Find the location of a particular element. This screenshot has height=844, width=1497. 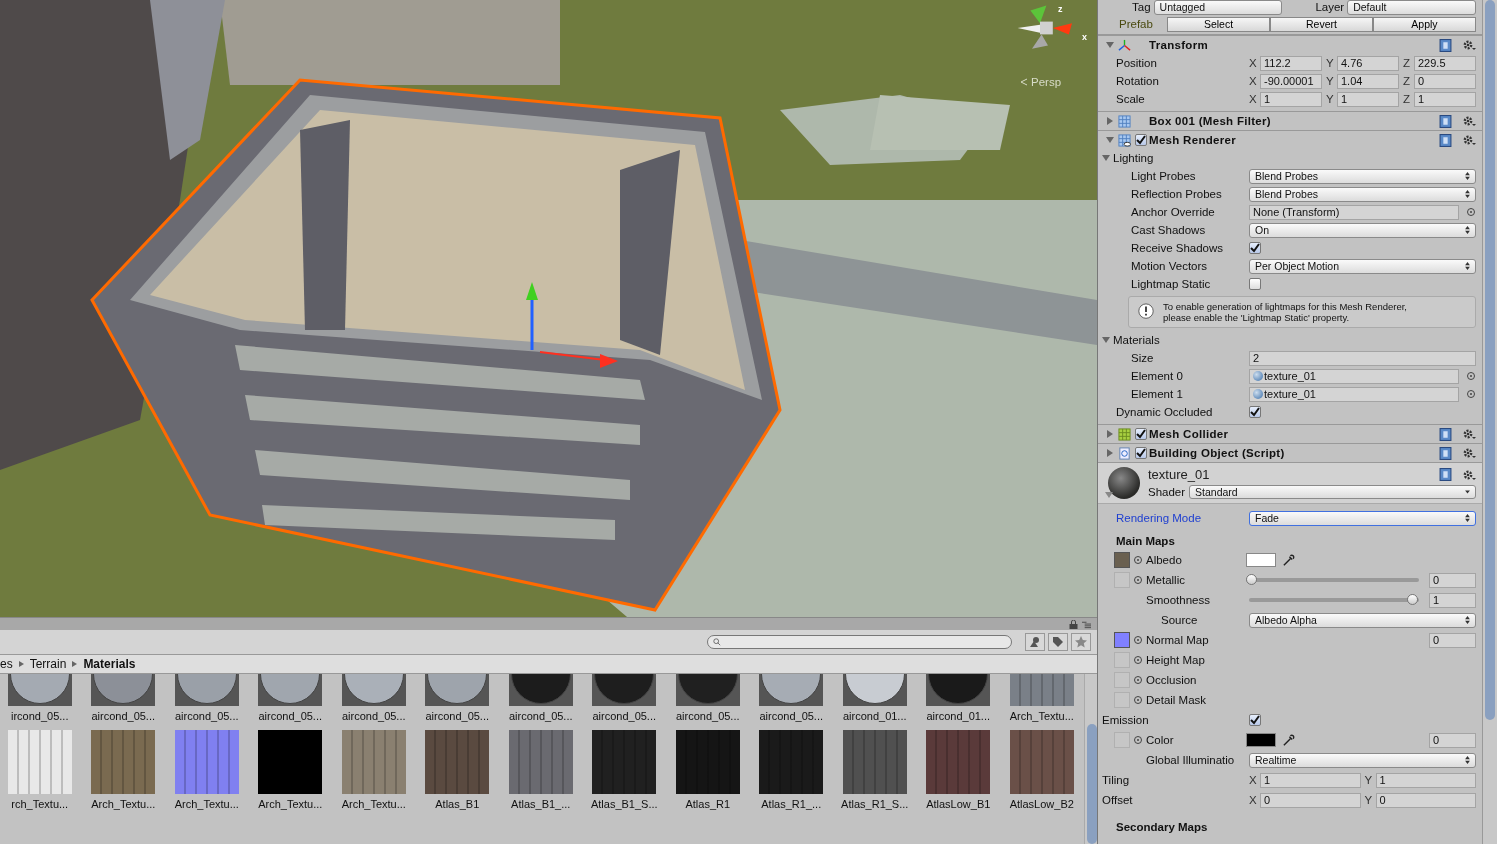

number-field: 112.2 is located at coordinates (1291, 63).